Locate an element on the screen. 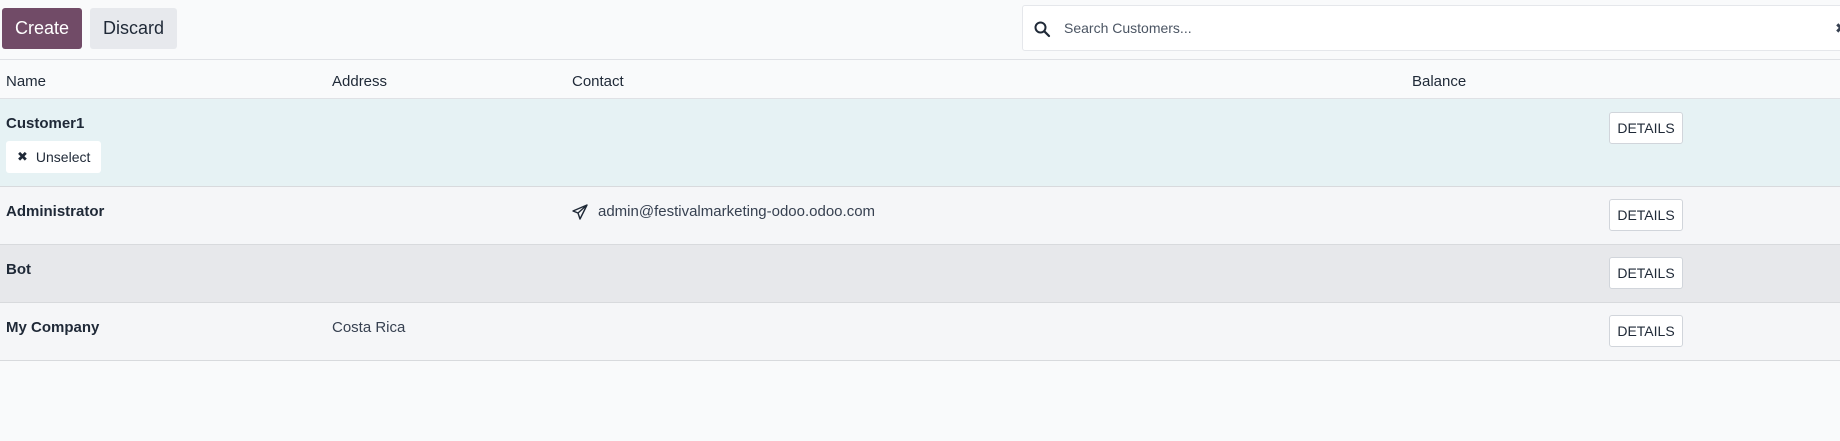 Image resolution: width=1840 pixels, height=441 pixels. column-header-address: Address is located at coordinates (360, 81).